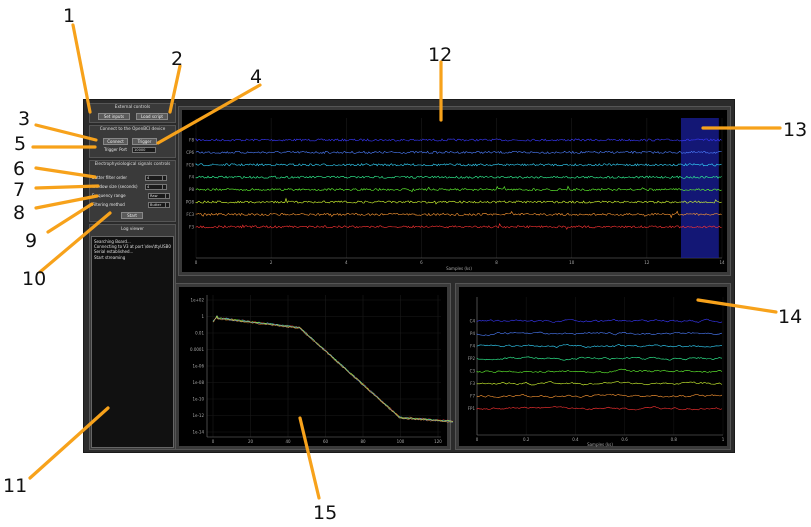 Image resolution: width=811 pixels, height=527 pixels. I want to click on annotation-label-12: 12, so click(440, 55).